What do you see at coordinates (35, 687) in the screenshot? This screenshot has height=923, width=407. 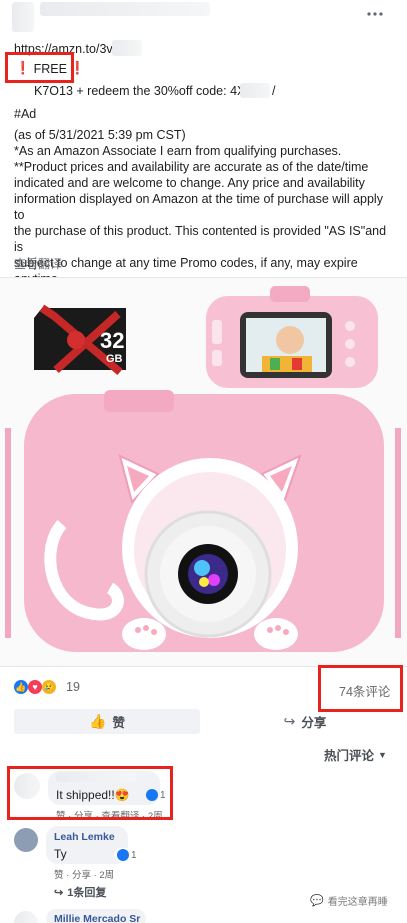 I see `love-reaction-icon: ♥` at bounding box center [35, 687].